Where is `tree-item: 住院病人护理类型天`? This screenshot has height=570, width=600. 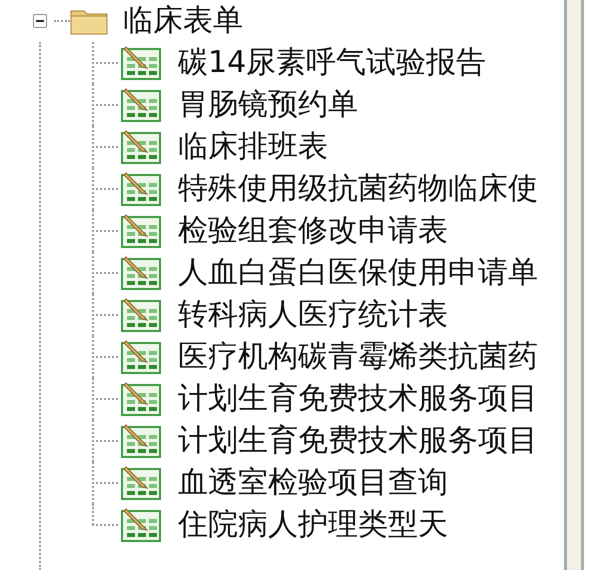 tree-item: 住院病人护理类型天 is located at coordinates (313, 525).